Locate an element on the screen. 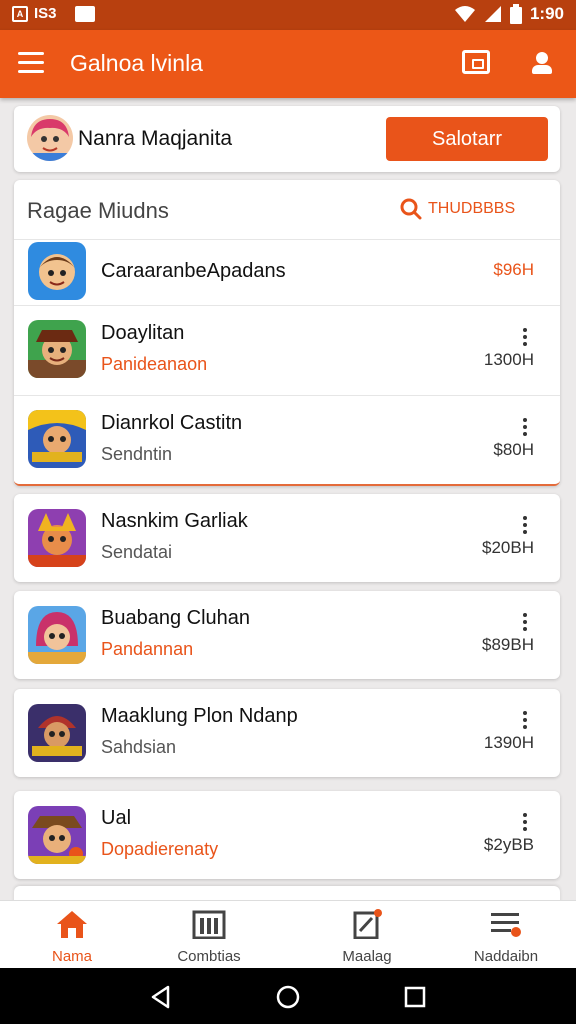 This screenshot has width=576, height=1024. nav-home: Nama is located at coordinates (72, 935).